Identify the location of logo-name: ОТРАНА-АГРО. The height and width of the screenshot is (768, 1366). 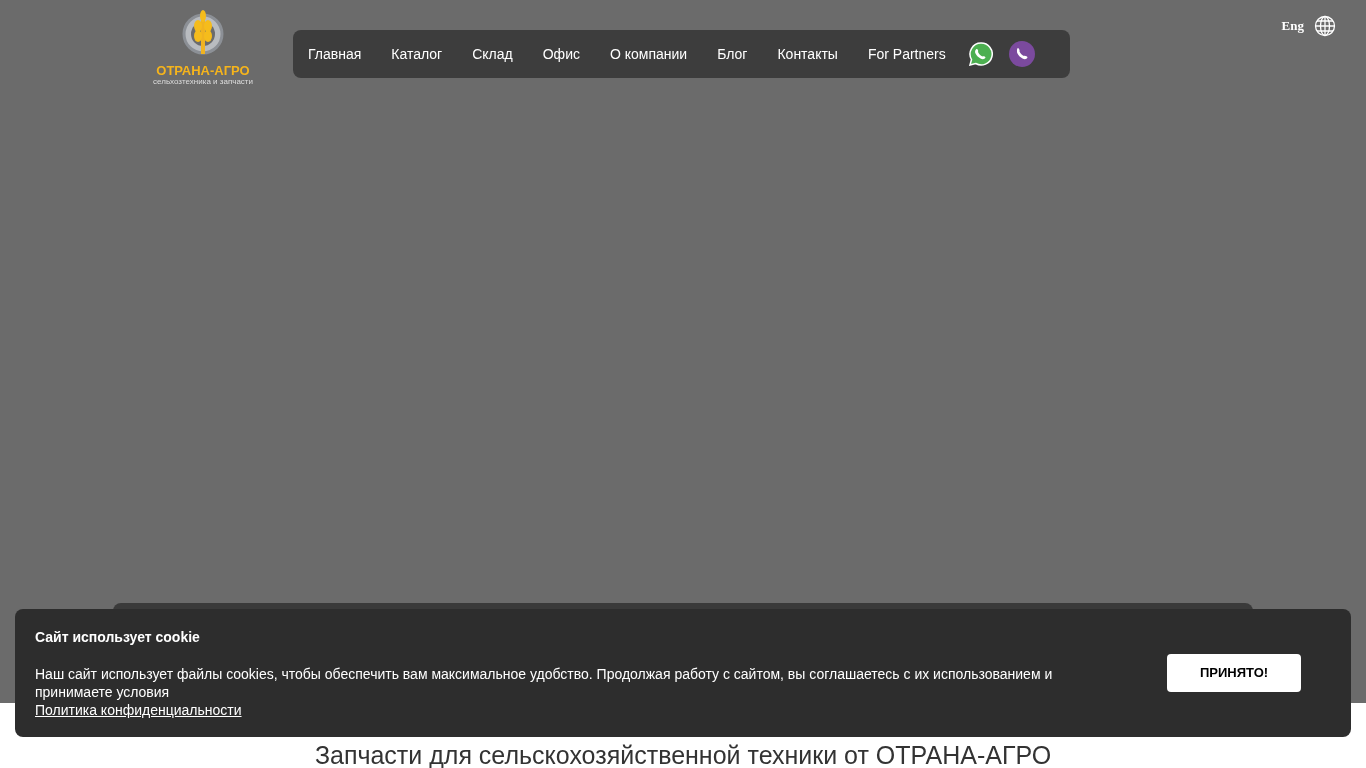
(203, 70).